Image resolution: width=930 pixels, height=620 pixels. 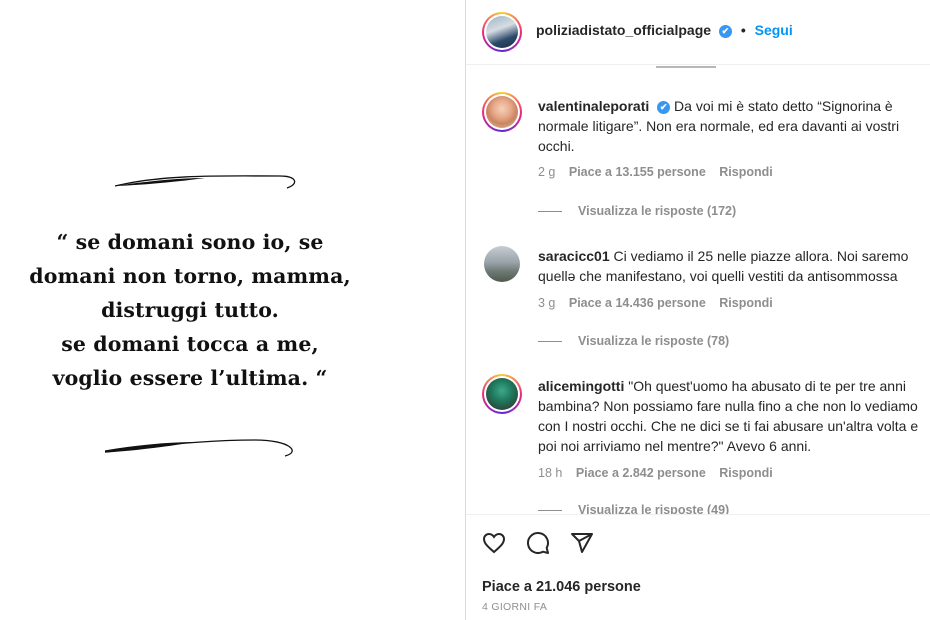 I want to click on comment-likes: Piace a 13.155 persone, so click(x=637, y=172).